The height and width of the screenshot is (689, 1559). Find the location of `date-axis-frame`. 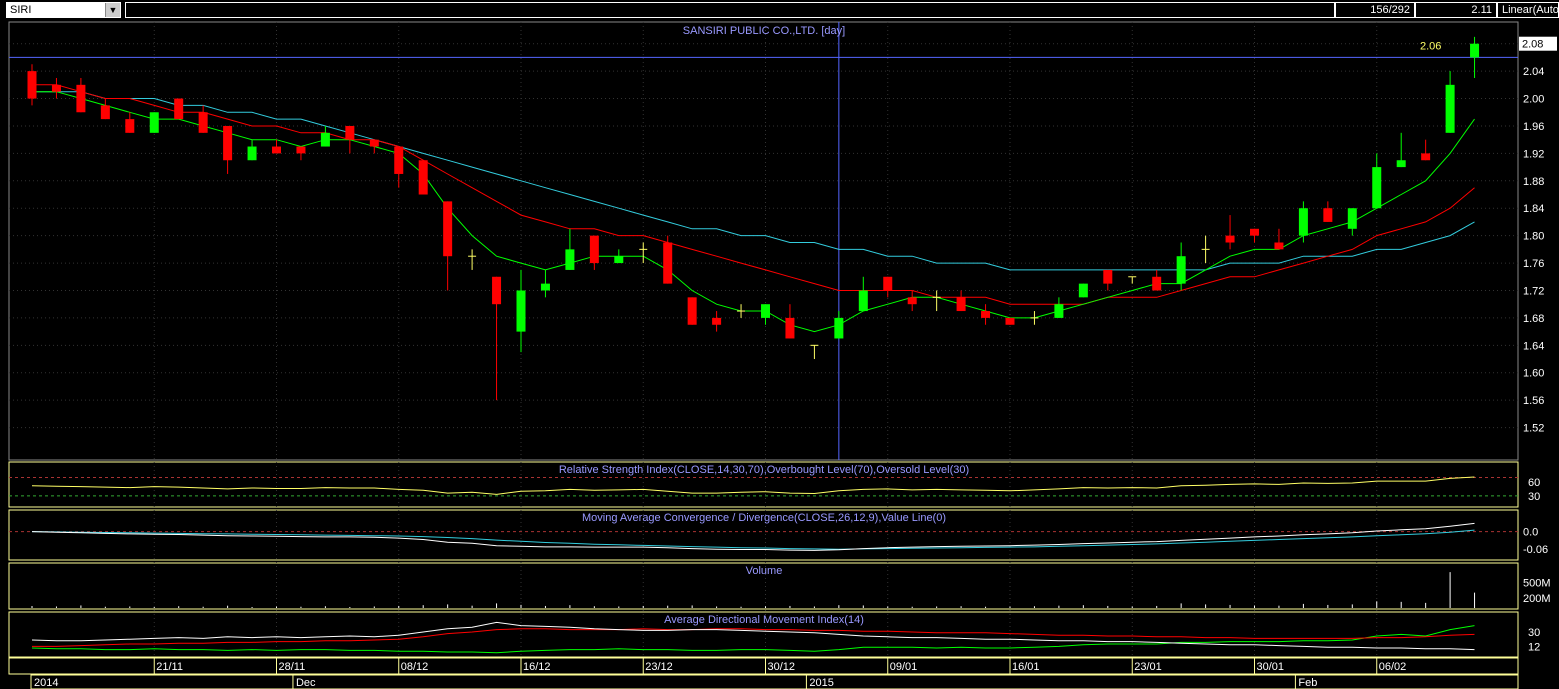

date-axis-frame is located at coordinates (763, 666).